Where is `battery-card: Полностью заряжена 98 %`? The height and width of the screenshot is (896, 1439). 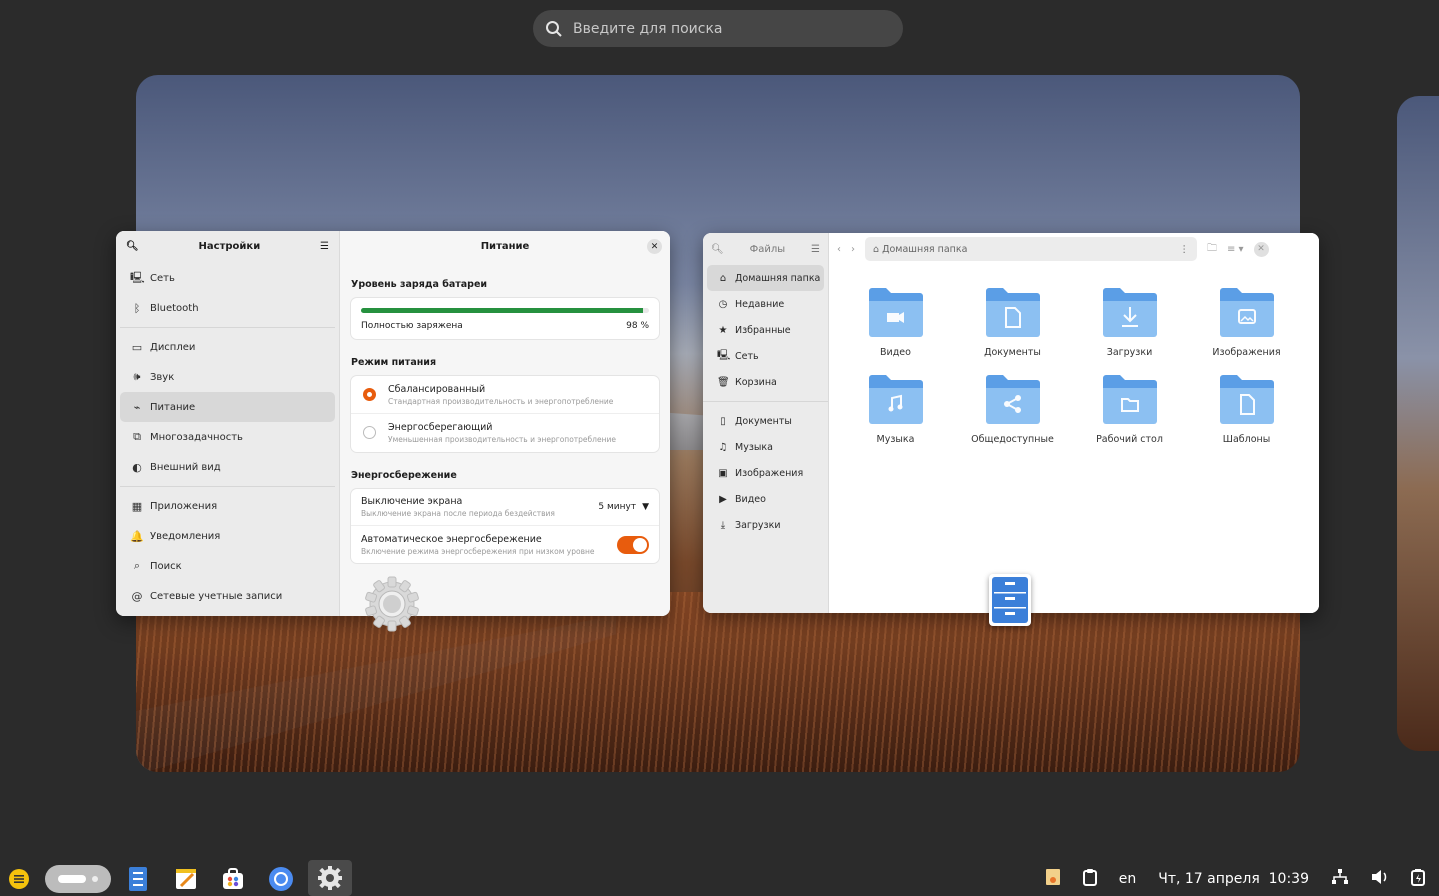
battery-card: Полностью заряжена 98 % is located at coordinates (505, 318).